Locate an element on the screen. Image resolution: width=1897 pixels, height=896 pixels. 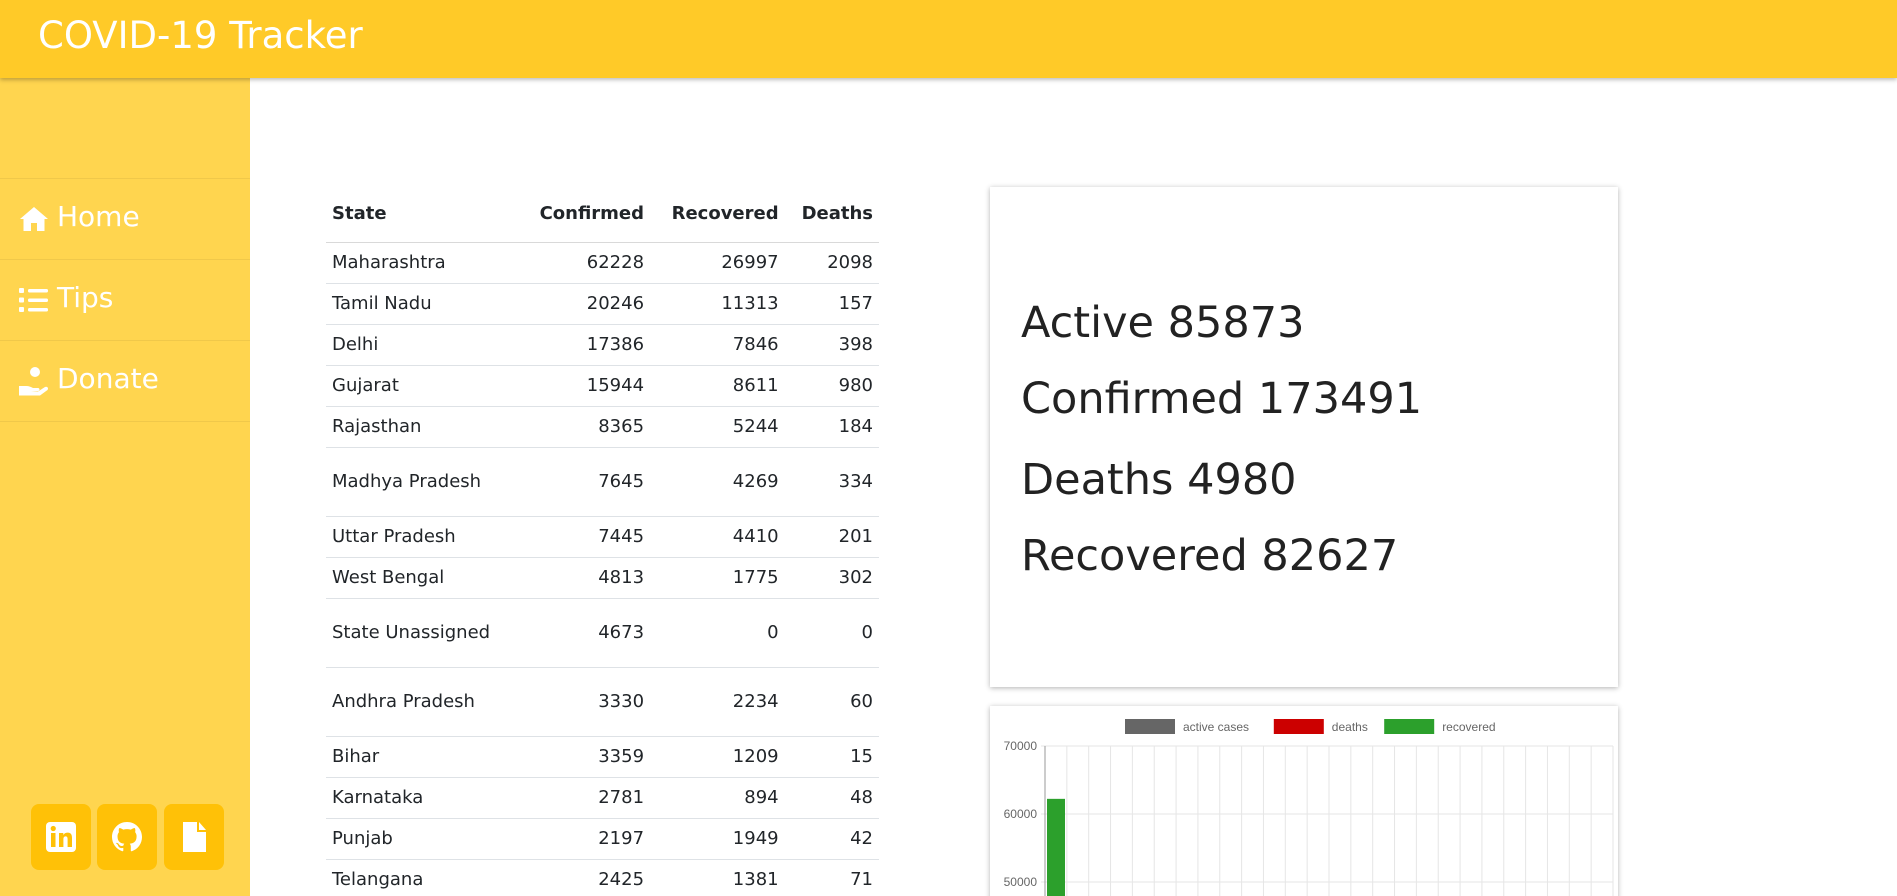
state-cell: Madhya Pradesh is located at coordinates (422, 481).